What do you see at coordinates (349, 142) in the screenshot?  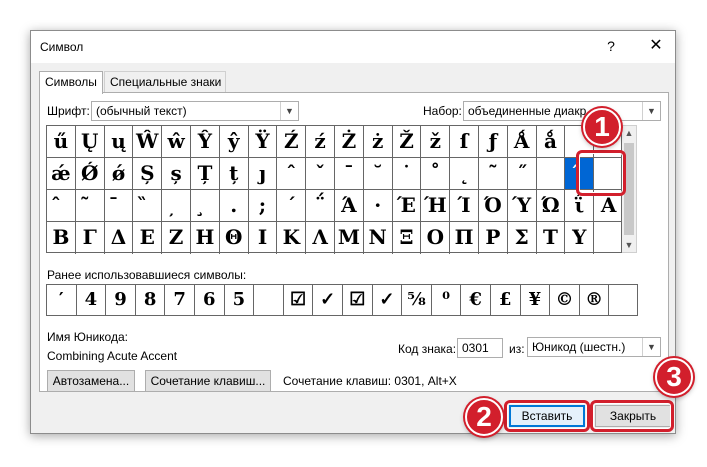 I see `symbol-cell: Ż` at bounding box center [349, 142].